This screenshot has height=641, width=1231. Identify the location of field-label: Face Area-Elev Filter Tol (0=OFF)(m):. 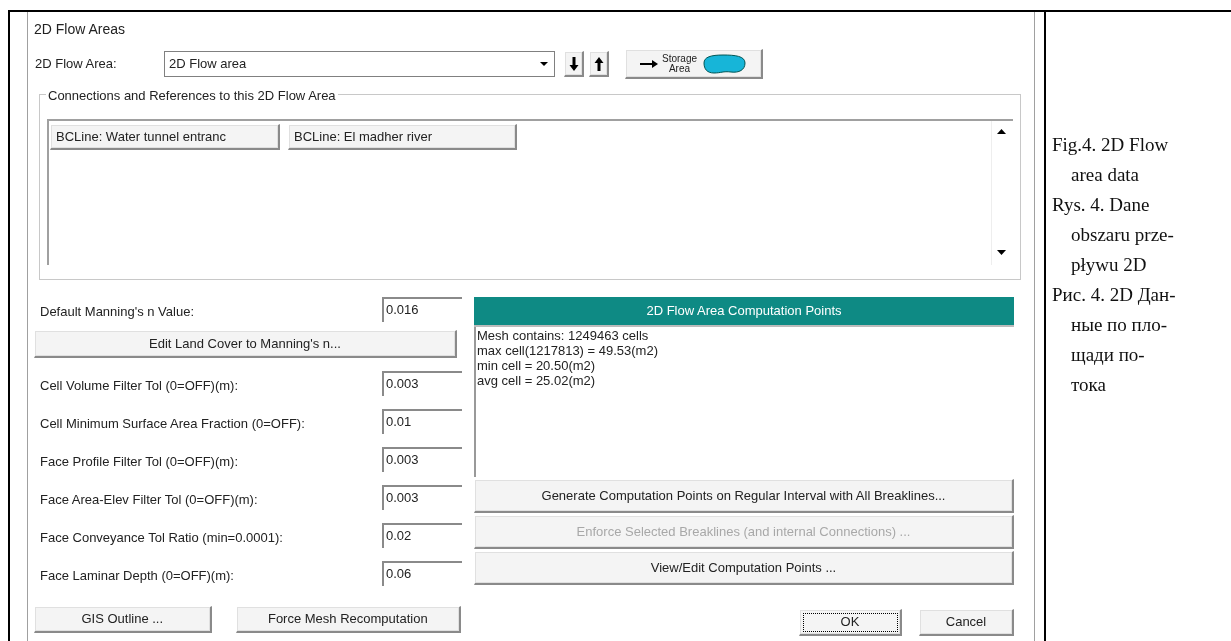
(149, 499).